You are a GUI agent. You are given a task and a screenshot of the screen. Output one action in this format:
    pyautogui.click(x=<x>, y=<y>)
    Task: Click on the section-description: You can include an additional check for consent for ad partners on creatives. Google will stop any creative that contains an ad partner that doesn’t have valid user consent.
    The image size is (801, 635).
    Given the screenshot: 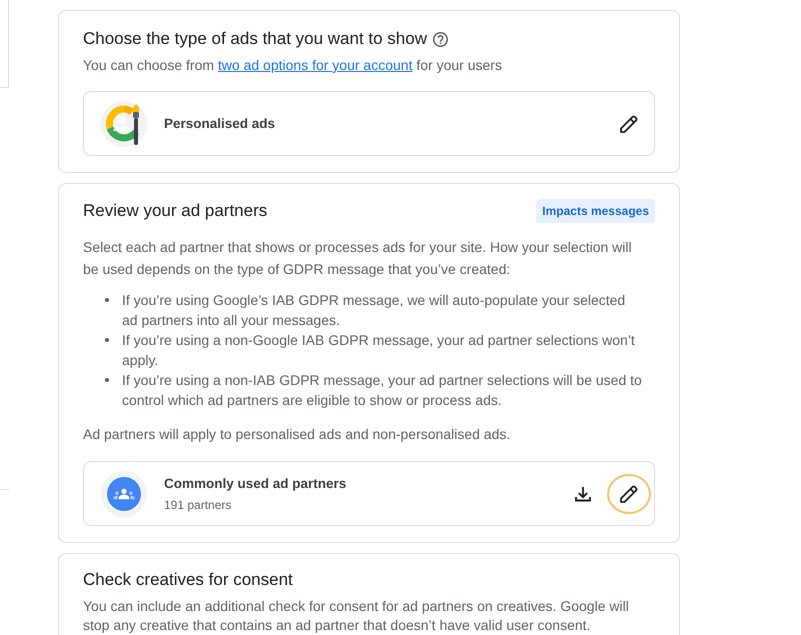 What is the action you would take?
    pyautogui.click(x=356, y=616)
    